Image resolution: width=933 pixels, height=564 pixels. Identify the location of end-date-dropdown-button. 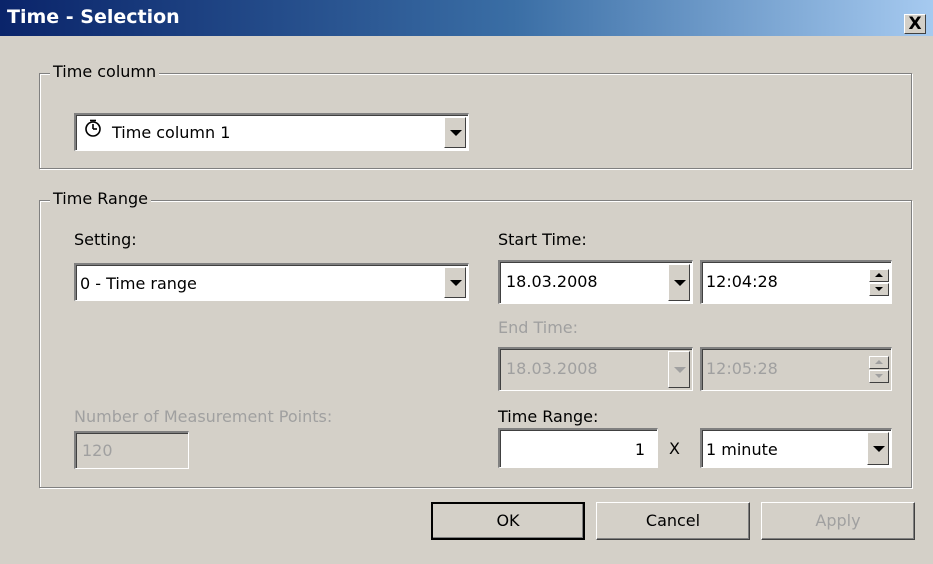
(679, 369).